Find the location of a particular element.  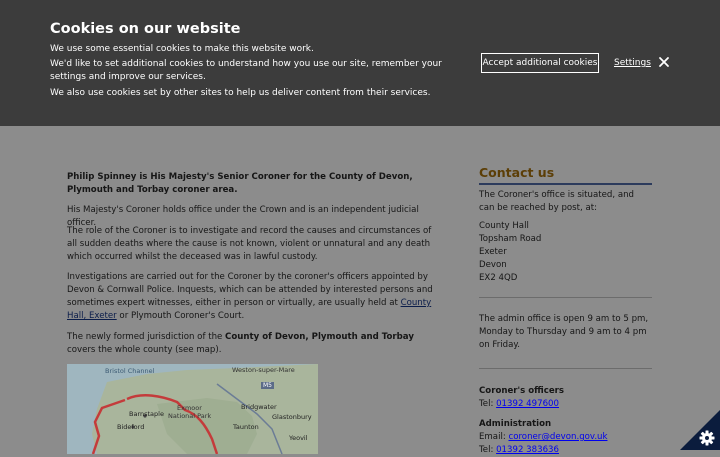

admin-phone-link: 01392 383636 is located at coordinates (527, 450).